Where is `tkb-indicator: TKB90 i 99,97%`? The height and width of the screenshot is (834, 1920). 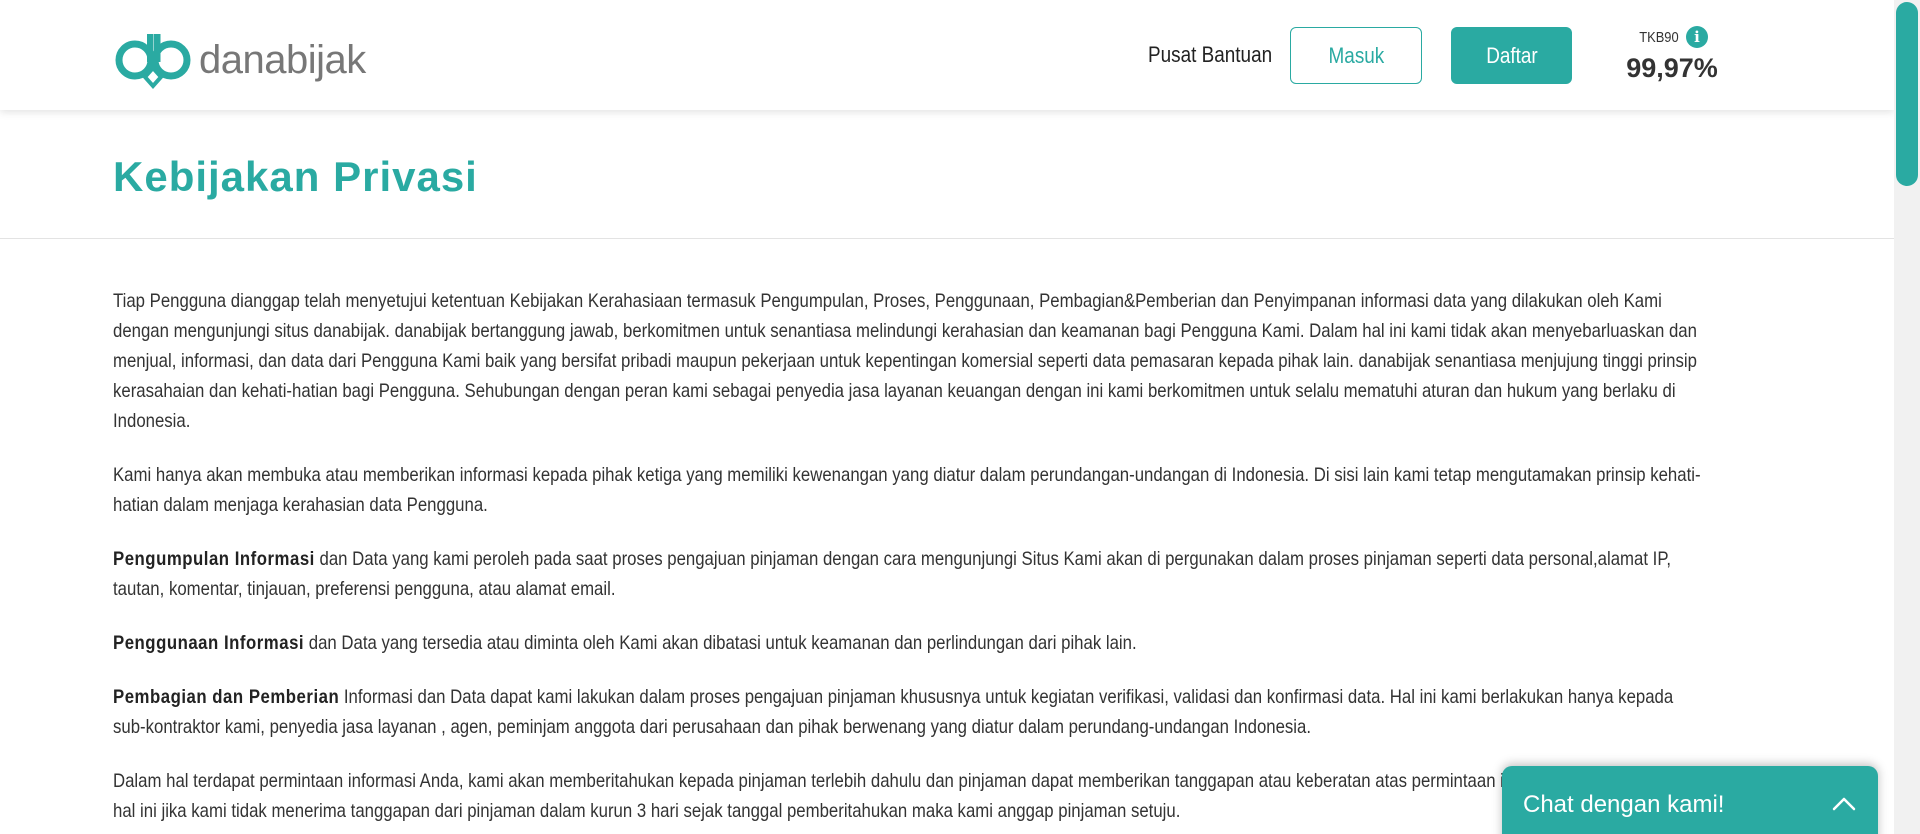
tkb-indicator: TKB90 i 99,97% is located at coordinates (1672, 54).